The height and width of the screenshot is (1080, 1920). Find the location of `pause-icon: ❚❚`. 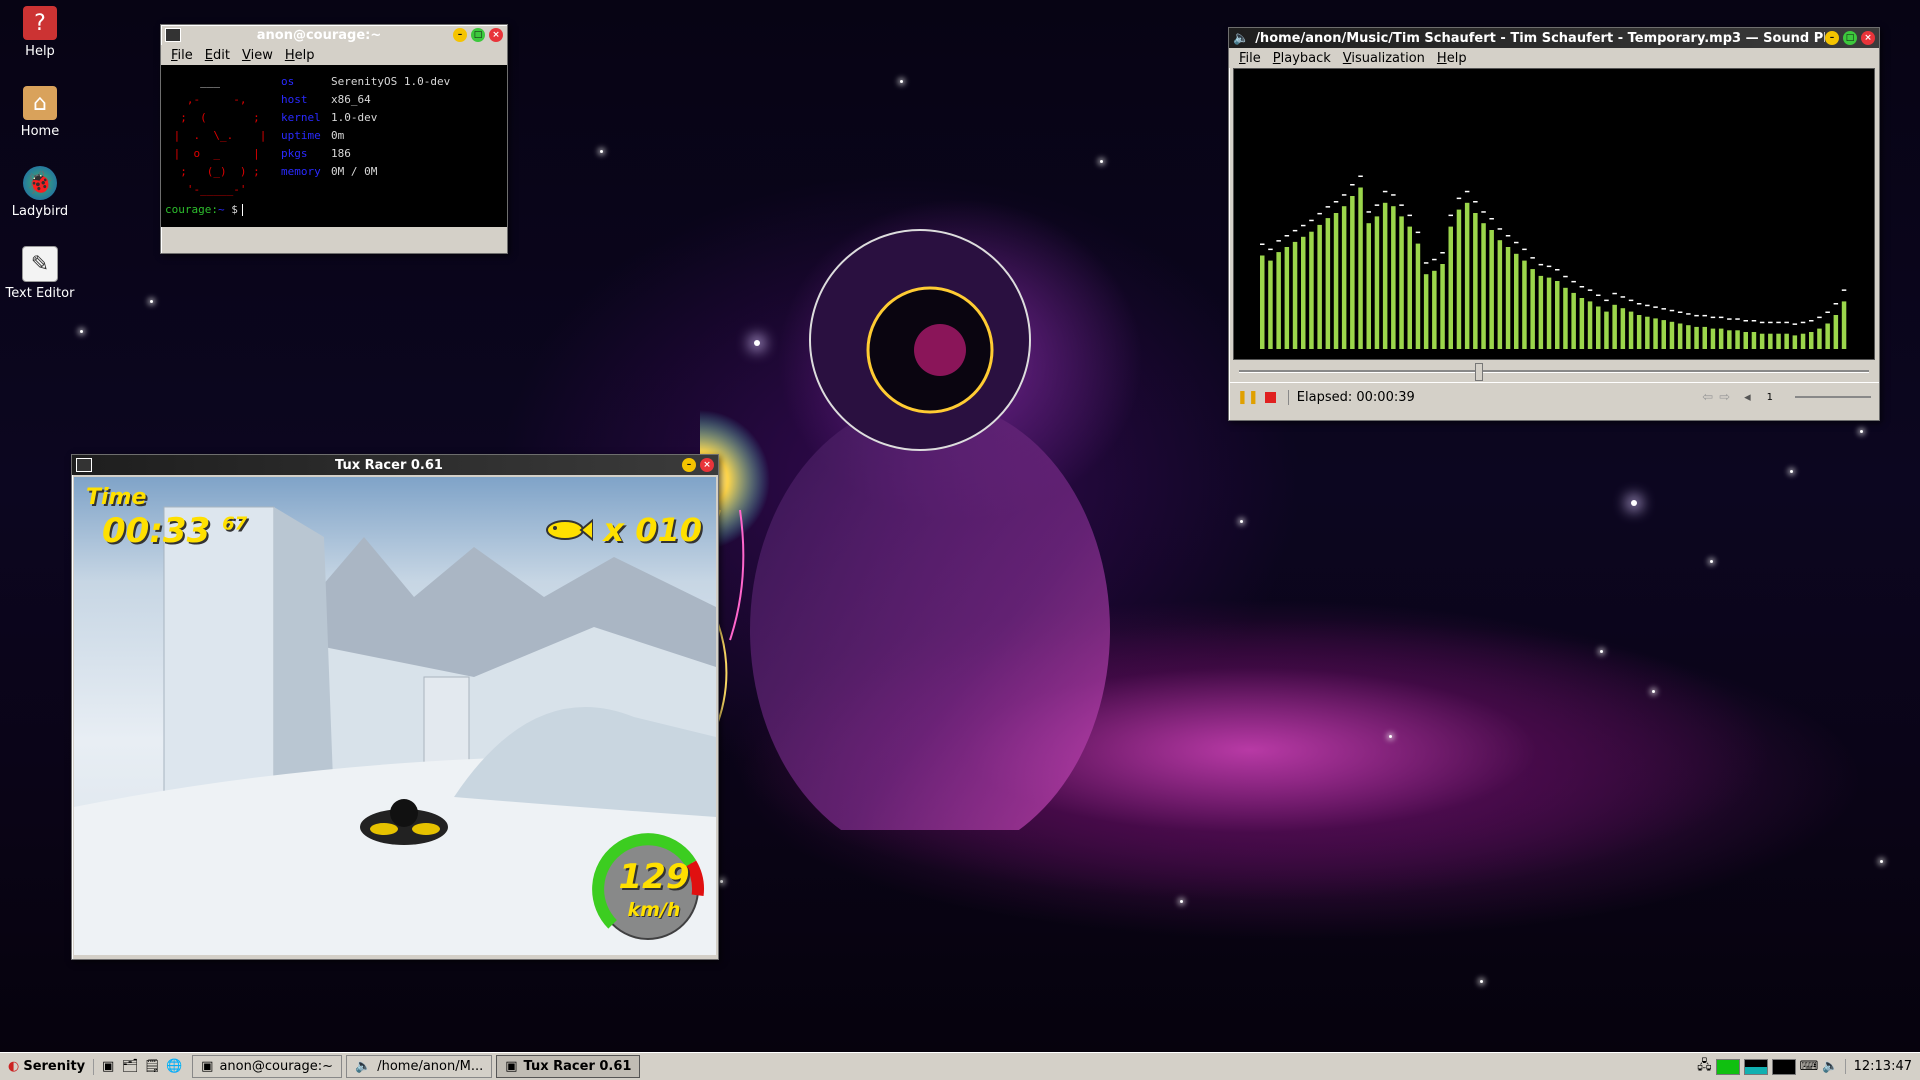

pause-icon: ❚❚ is located at coordinates (1248, 397).